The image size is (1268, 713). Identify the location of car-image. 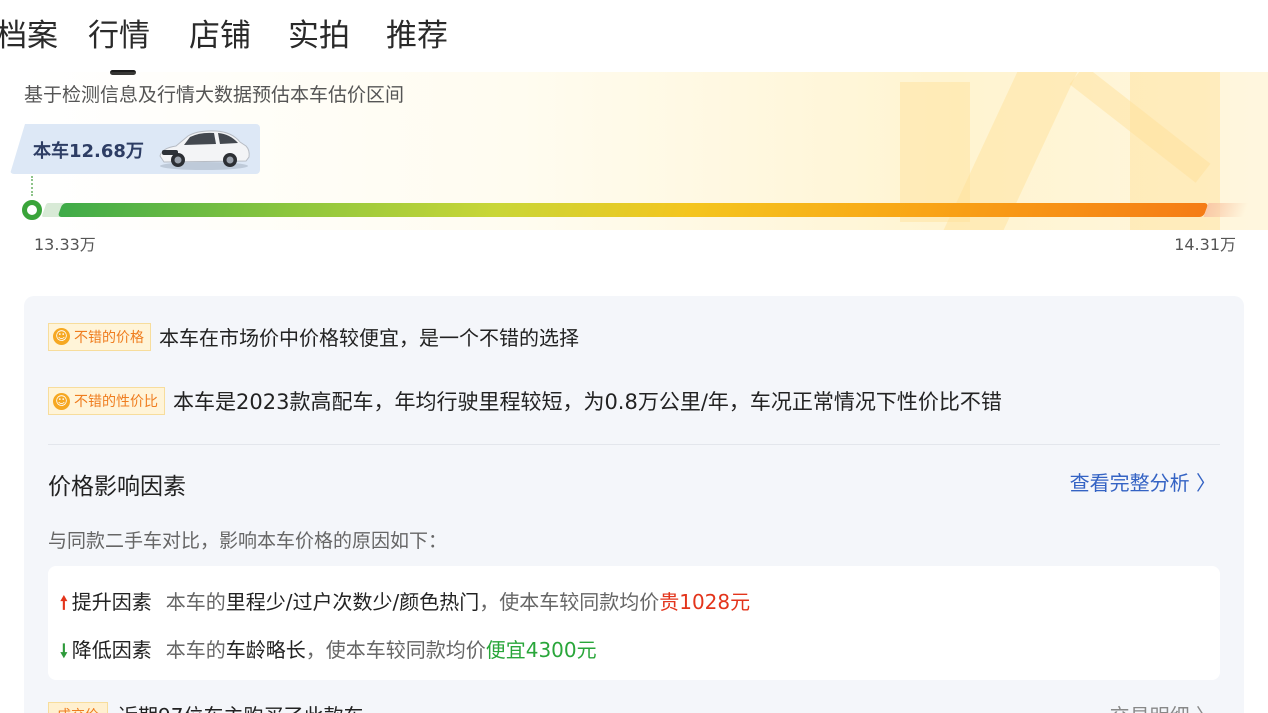
(204, 150).